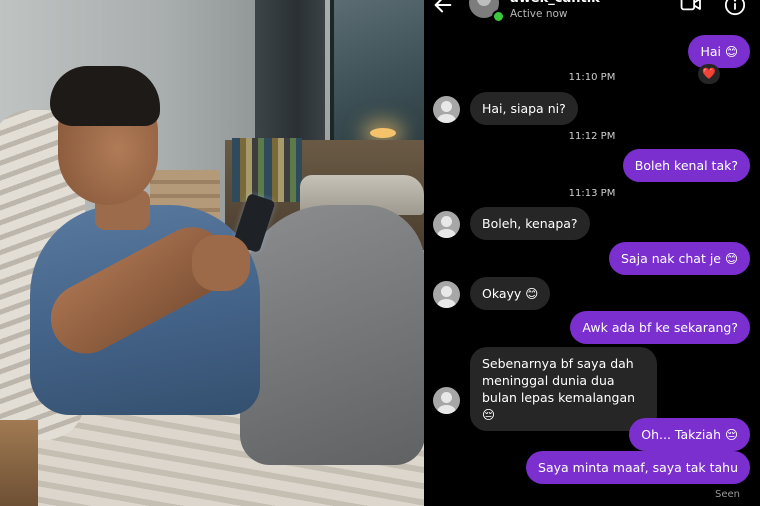 The width and height of the screenshot is (760, 506). I want to click on contact-username: awek_cantik, so click(555, 3).